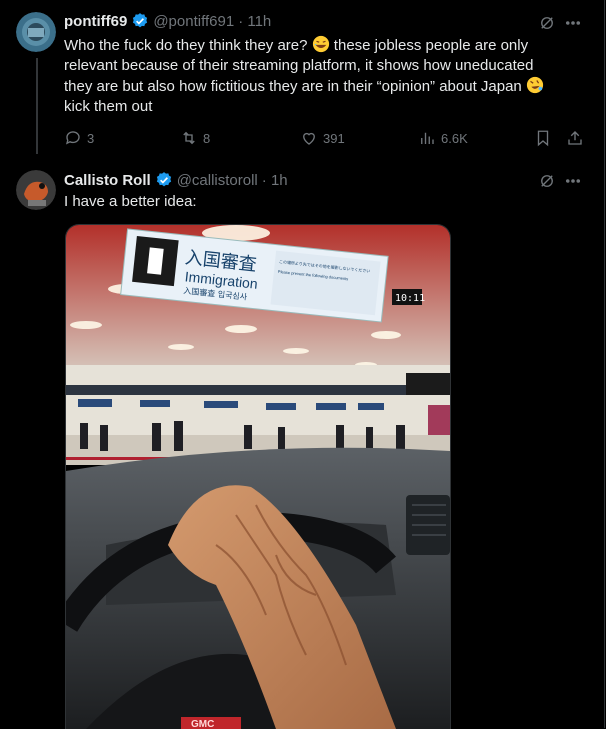 Image resolution: width=606 pixels, height=729 pixels. Describe the element at coordinates (189, 138) in the screenshot. I see `repost-icon` at that location.